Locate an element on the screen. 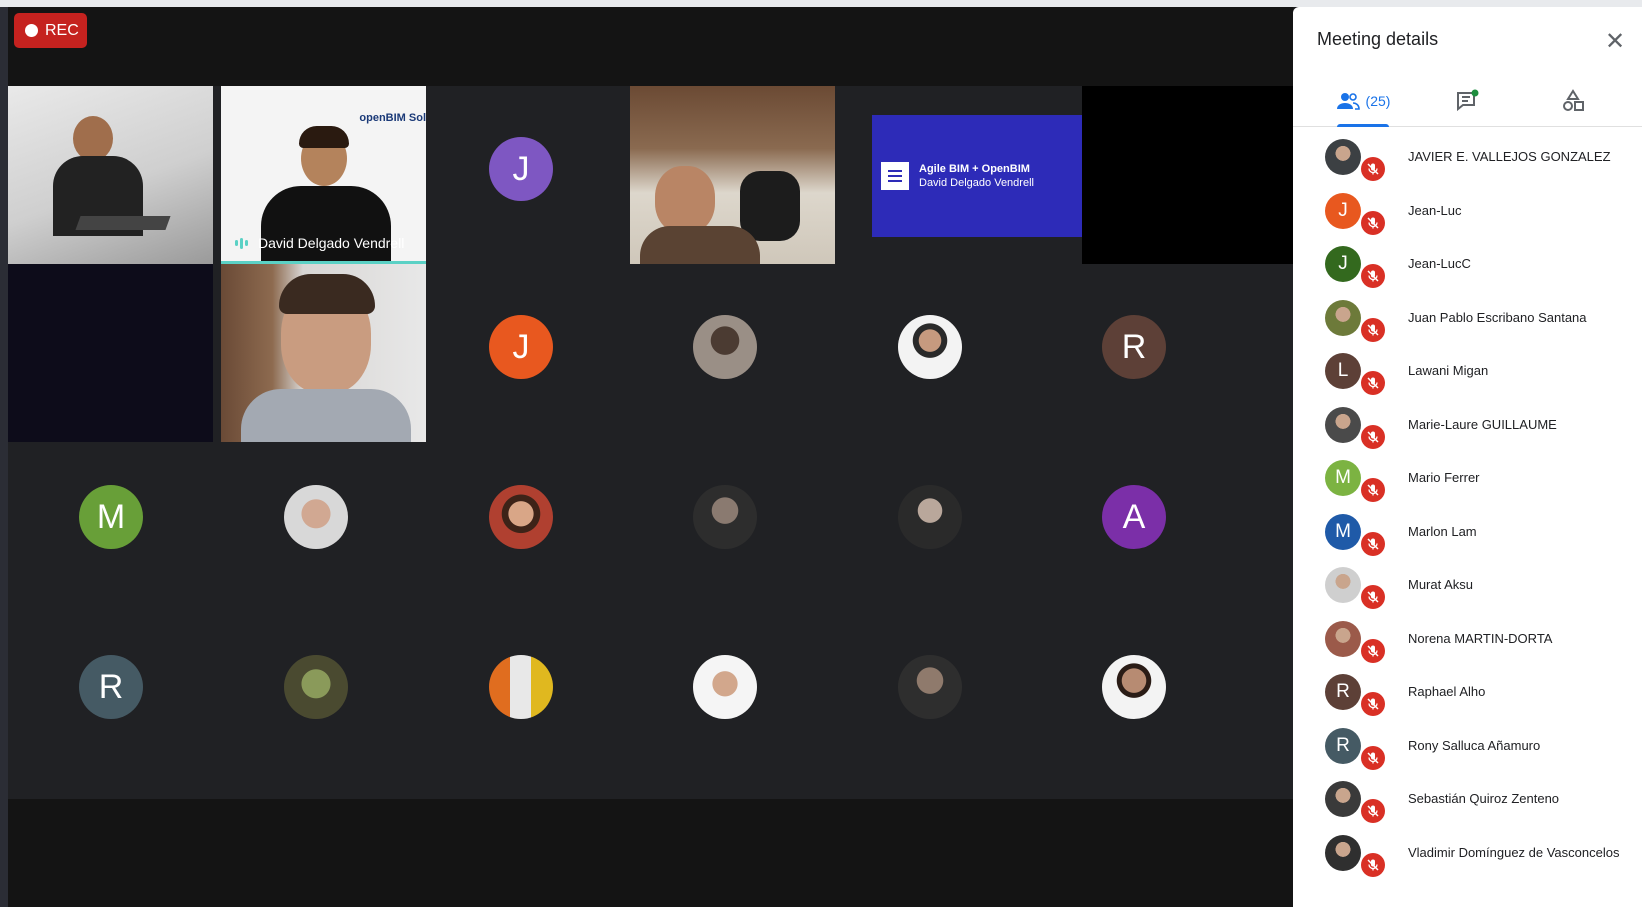 Image resolution: width=1642 pixels, height=907 pixels. participant-row: Norena MARTIN-DORTA is located at coordinates (1467, 639).